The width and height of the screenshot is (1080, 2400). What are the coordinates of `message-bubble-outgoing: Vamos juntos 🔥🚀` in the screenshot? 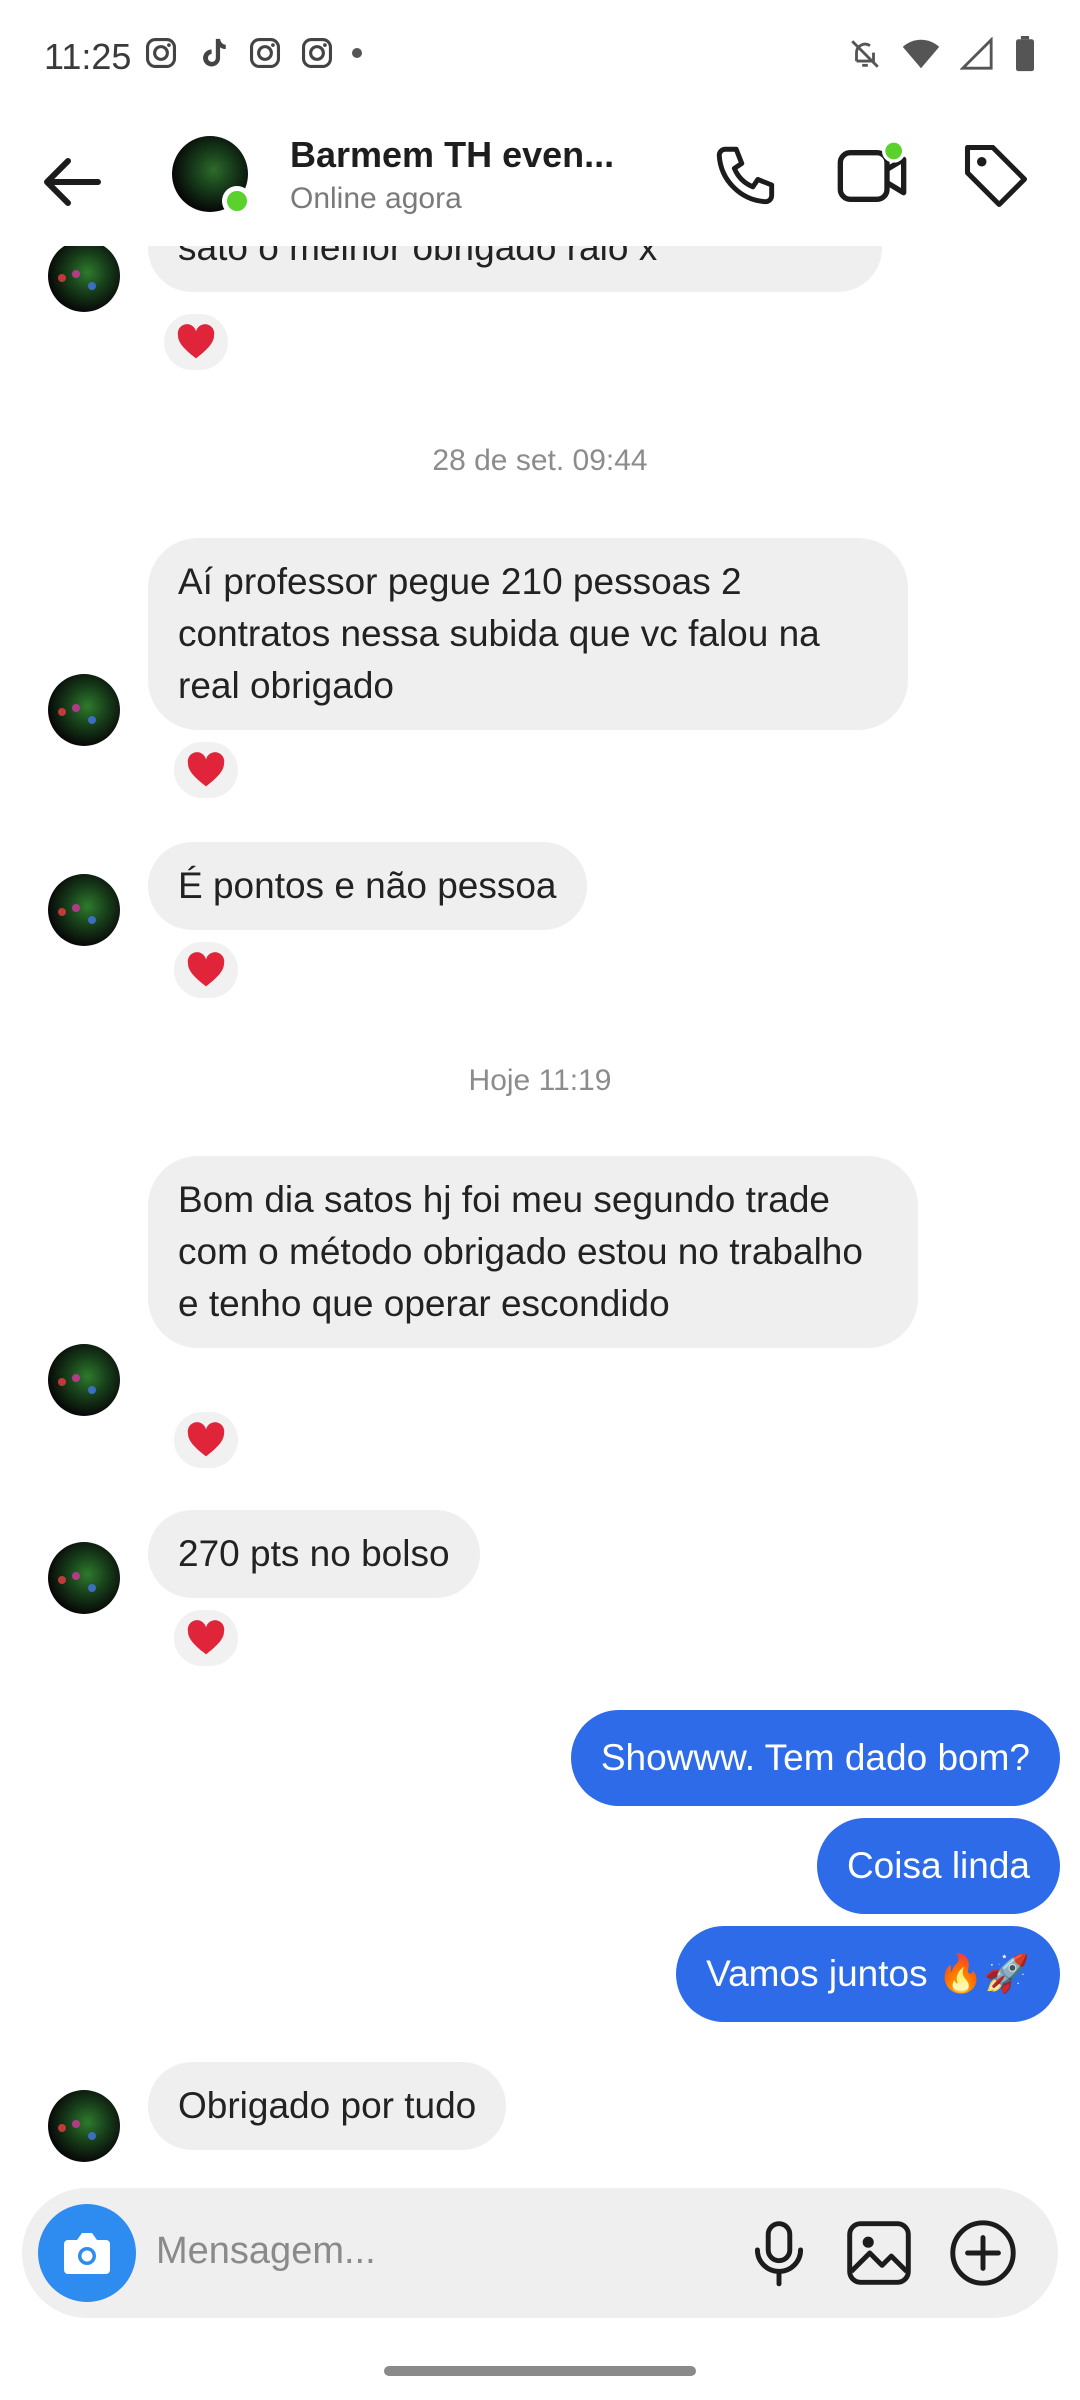 It's located at (868, 1974).